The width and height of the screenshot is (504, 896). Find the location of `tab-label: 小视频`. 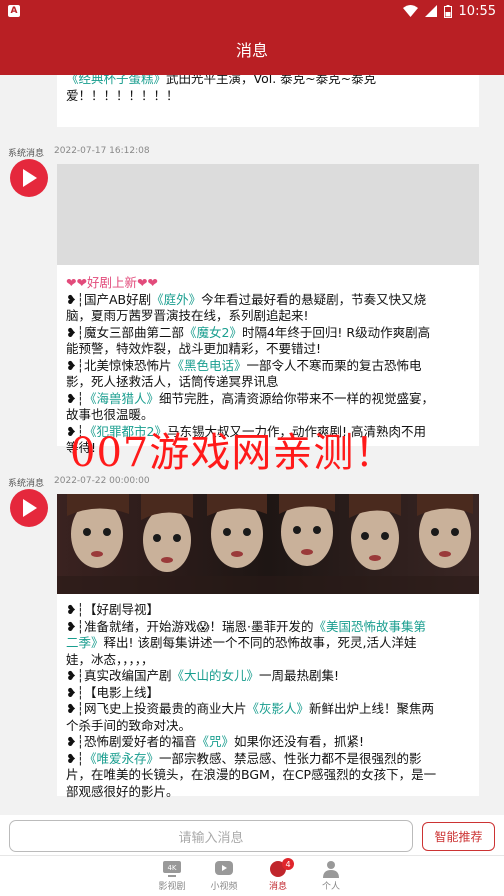

tab-label: 小视频 is located at coordinates (224, 887).